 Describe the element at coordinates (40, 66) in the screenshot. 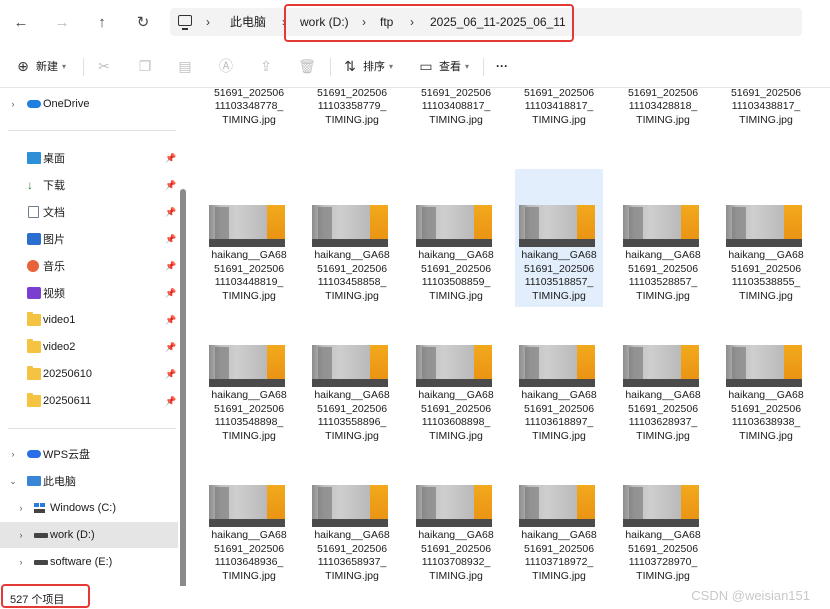

I see `new-button: ⊕ 新建 ▾` at that location.